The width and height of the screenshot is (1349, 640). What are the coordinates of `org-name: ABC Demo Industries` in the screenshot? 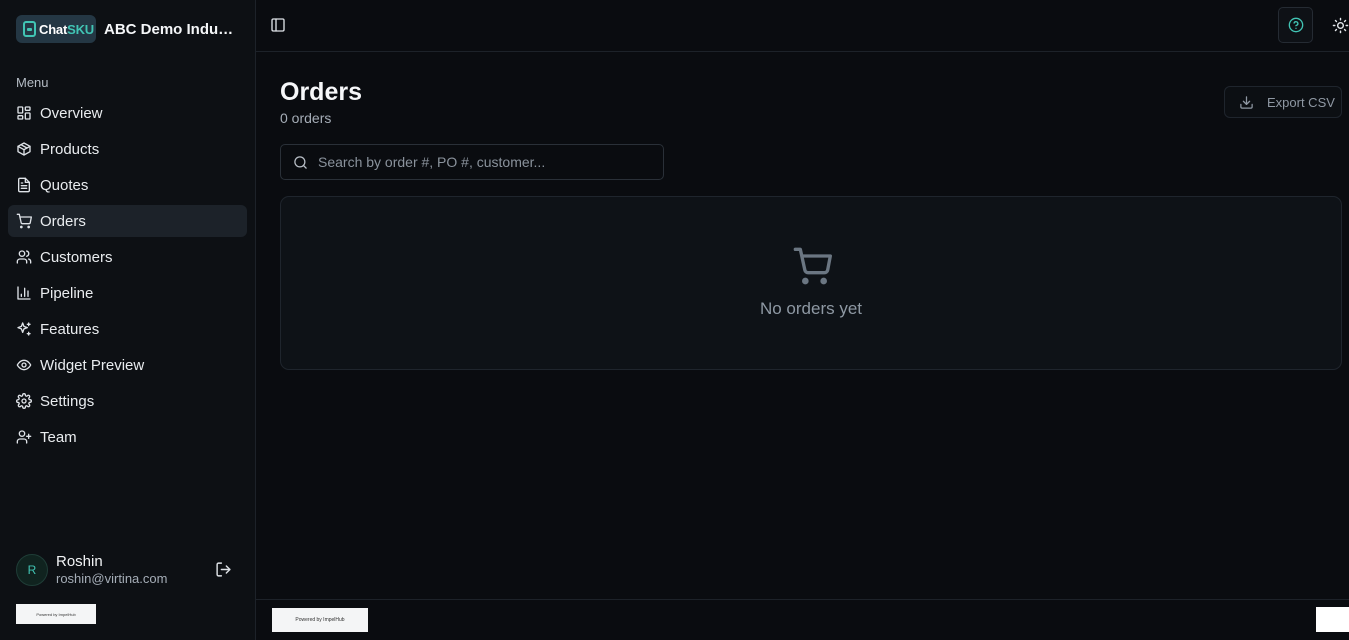 It's located at (171, 29).